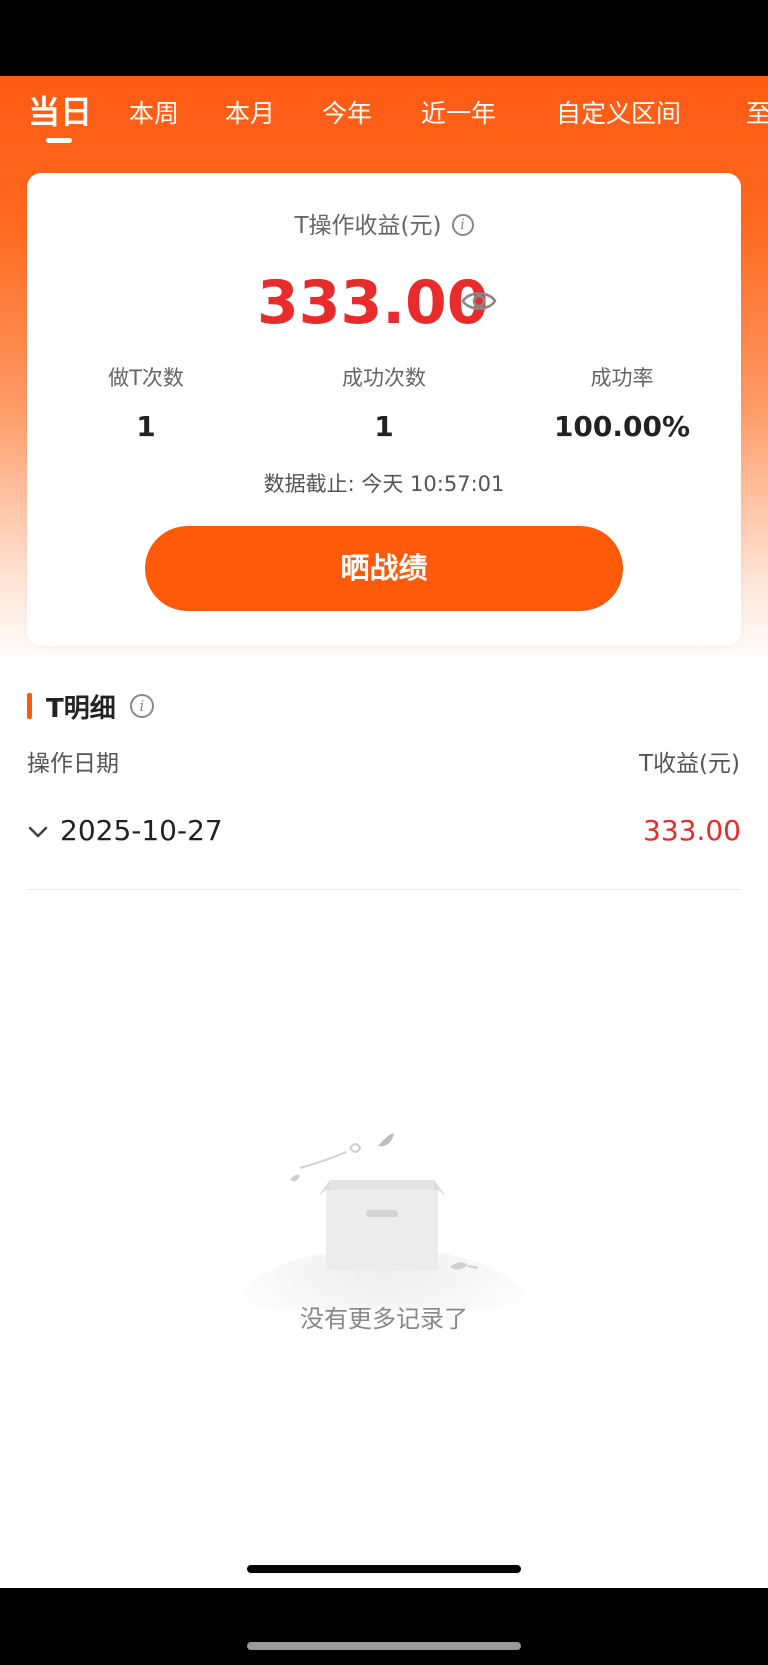  I want to click on section-title-text: T明细, so click(81, 708).